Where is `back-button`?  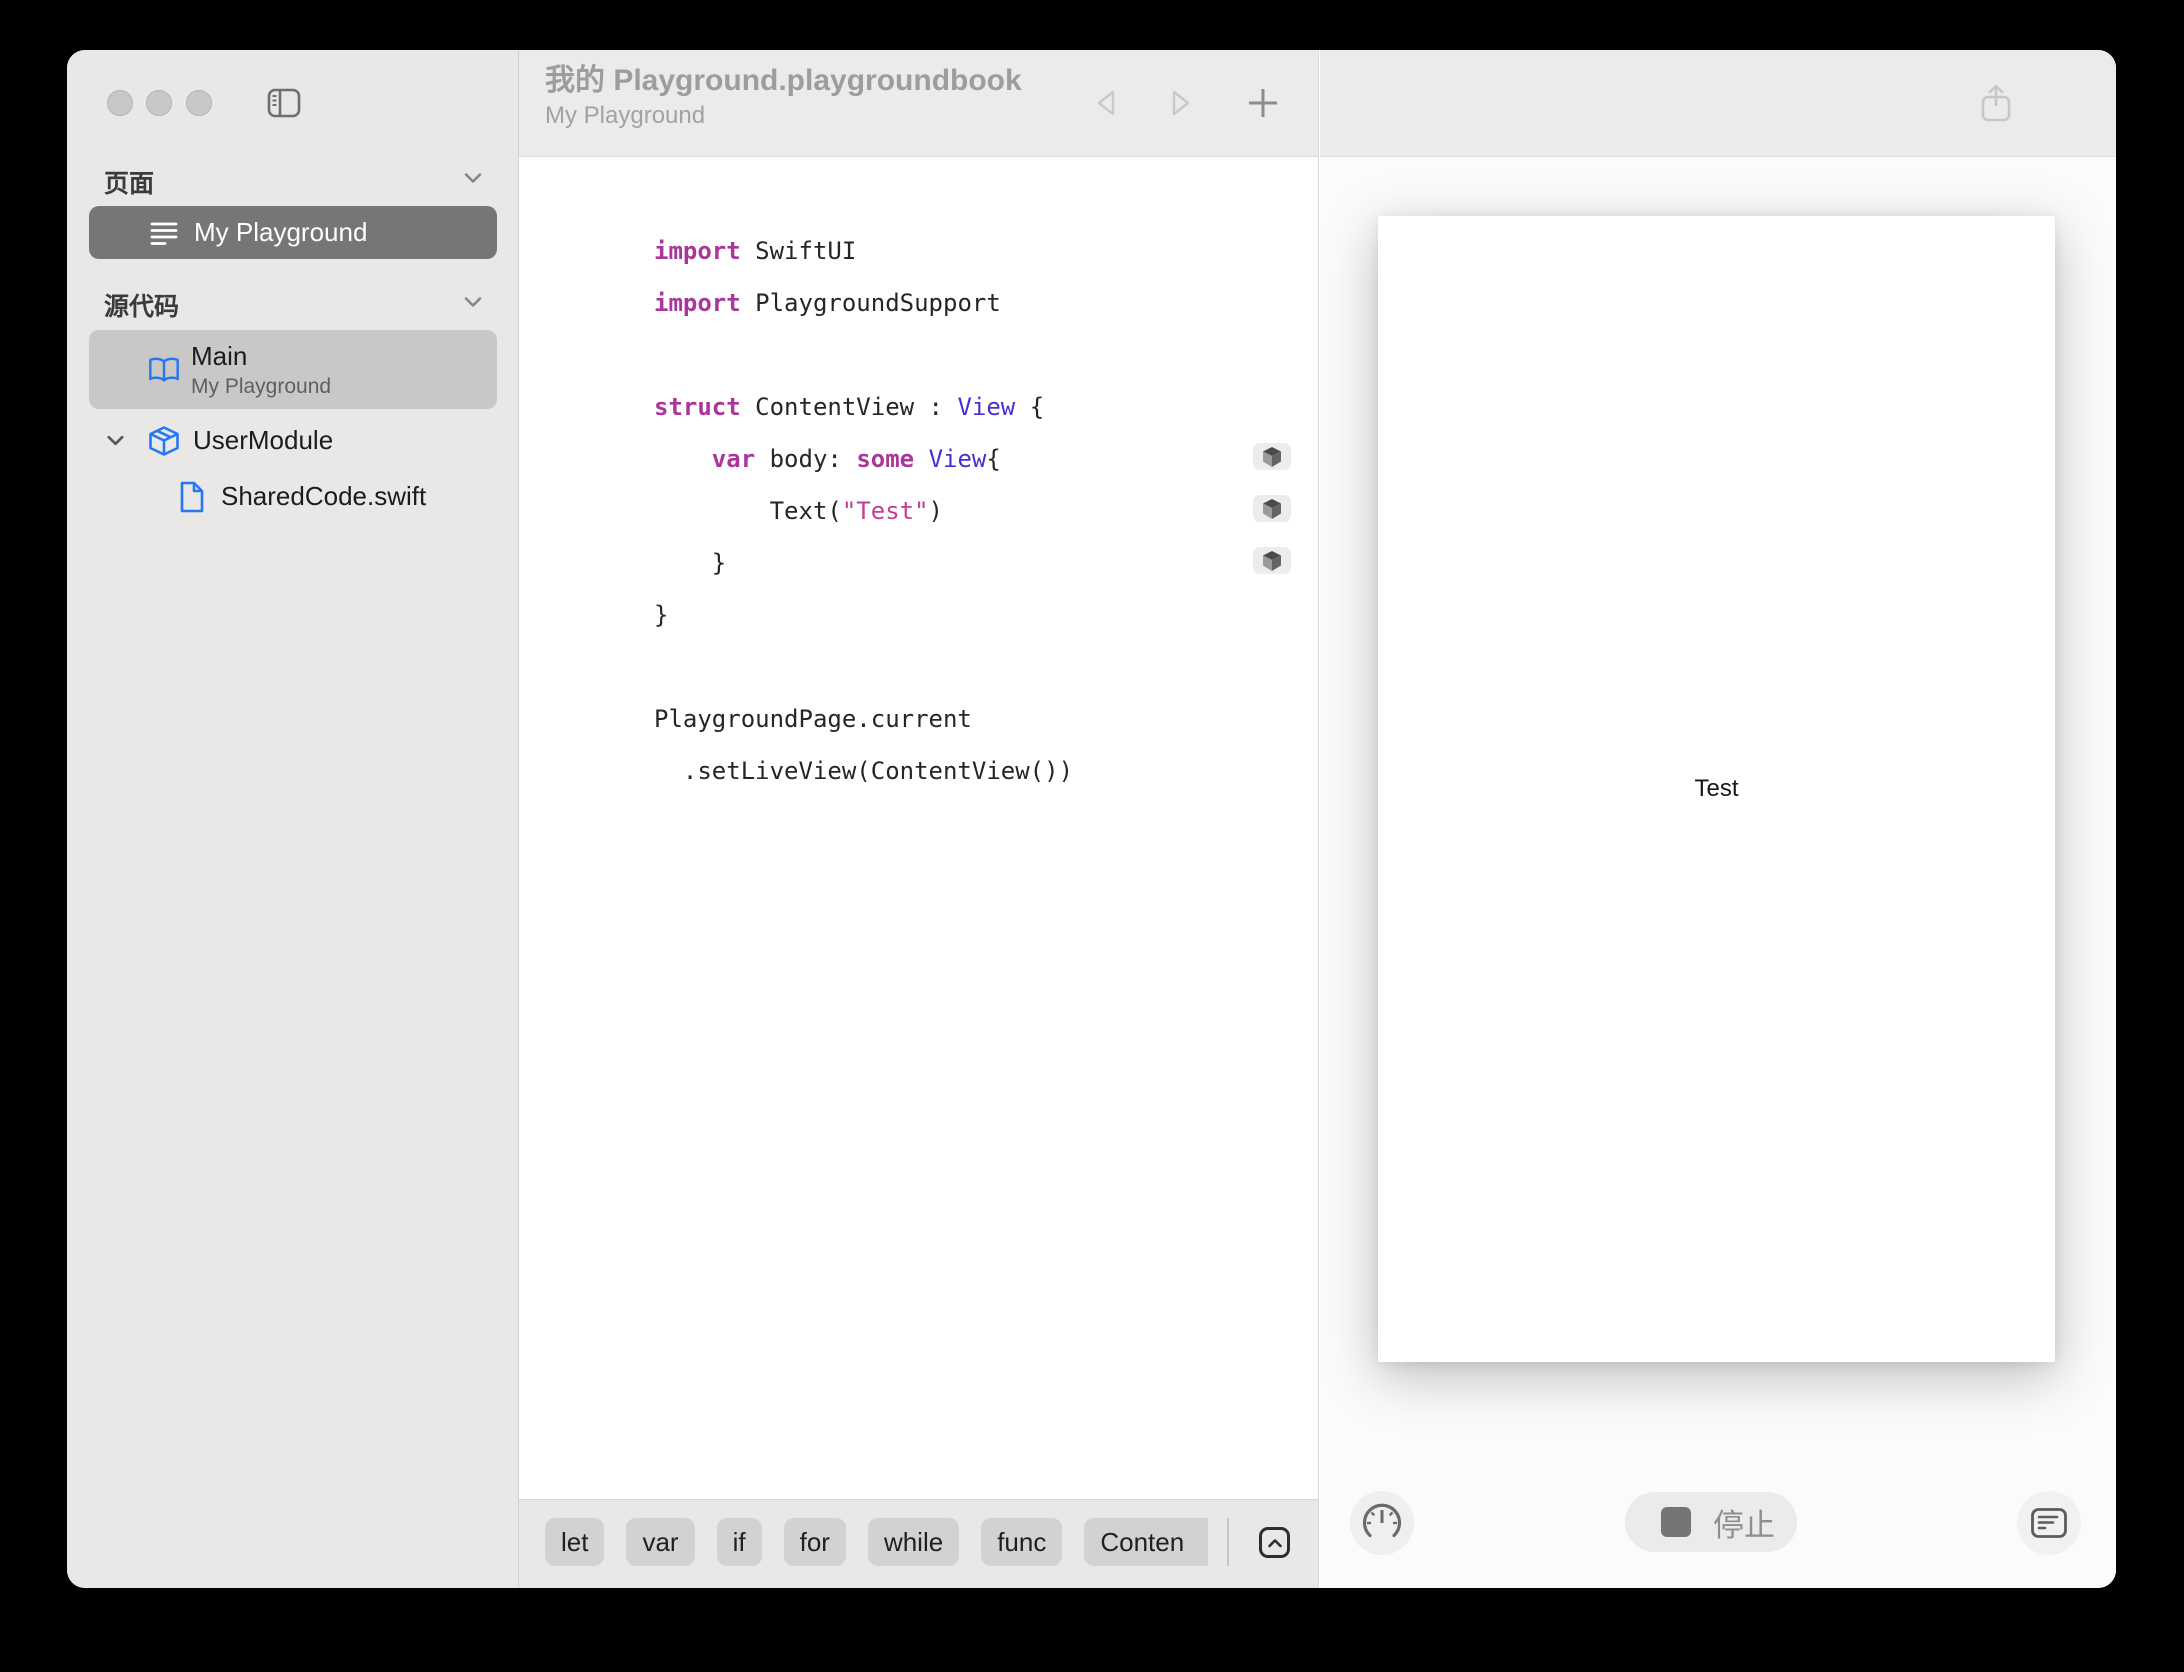
back-button is located at coordinates (1106, 103).